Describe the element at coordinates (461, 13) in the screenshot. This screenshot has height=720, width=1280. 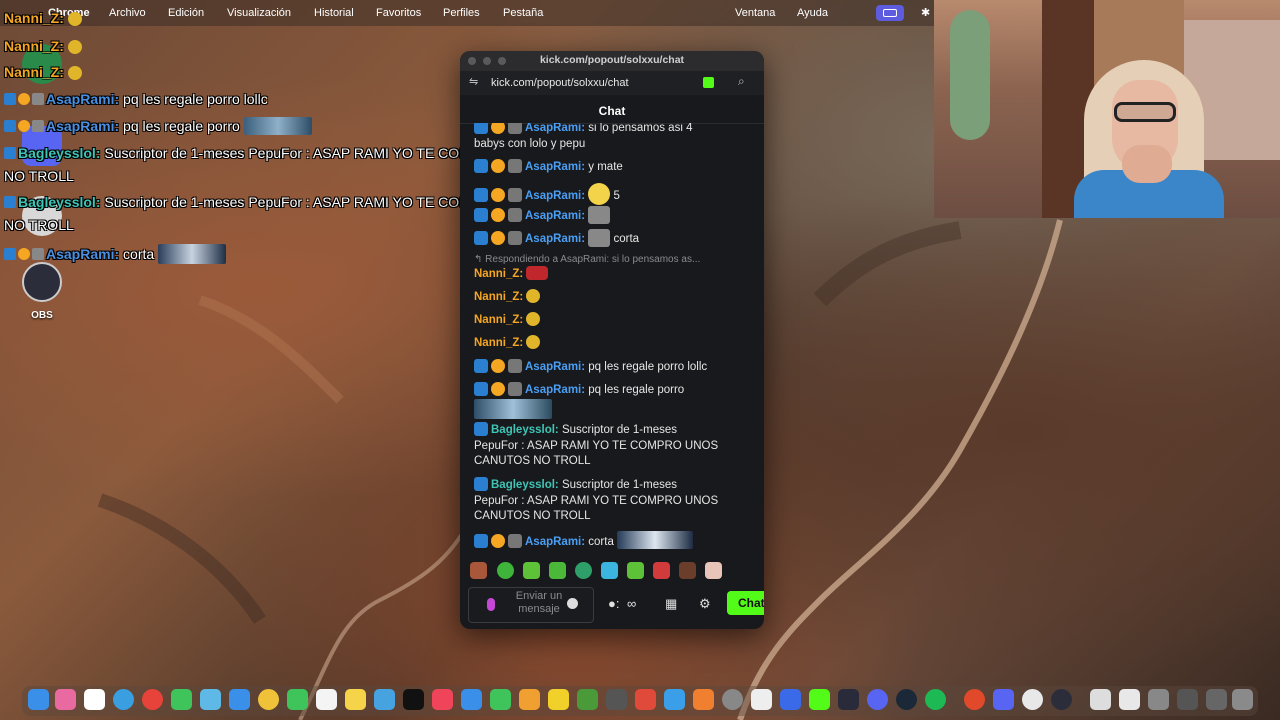
I see `menu-perfiles: Perfiles` at that location.